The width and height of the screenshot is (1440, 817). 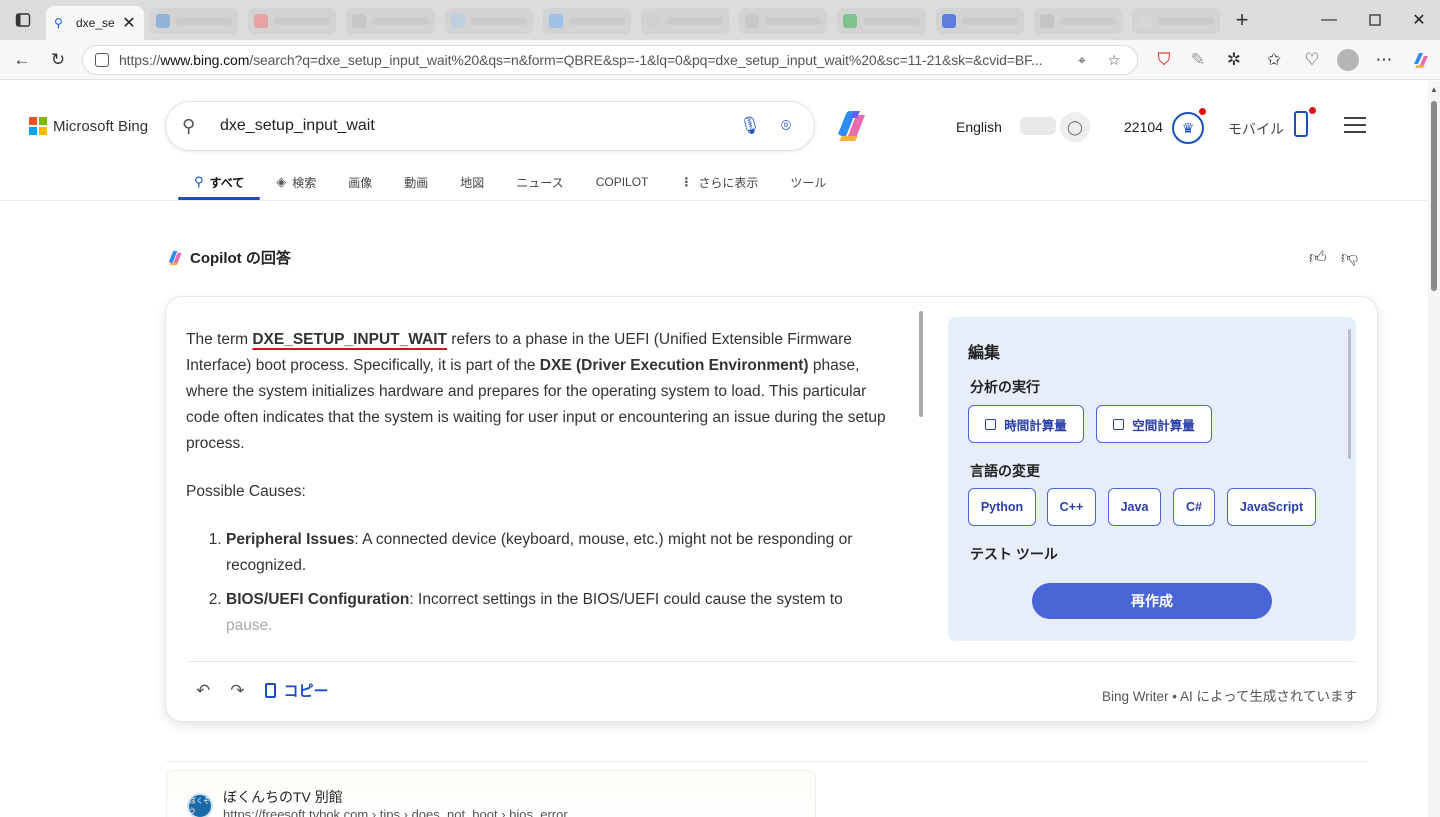 I want to click on language-cpp-button: C++, so click(x=1071, y=507).